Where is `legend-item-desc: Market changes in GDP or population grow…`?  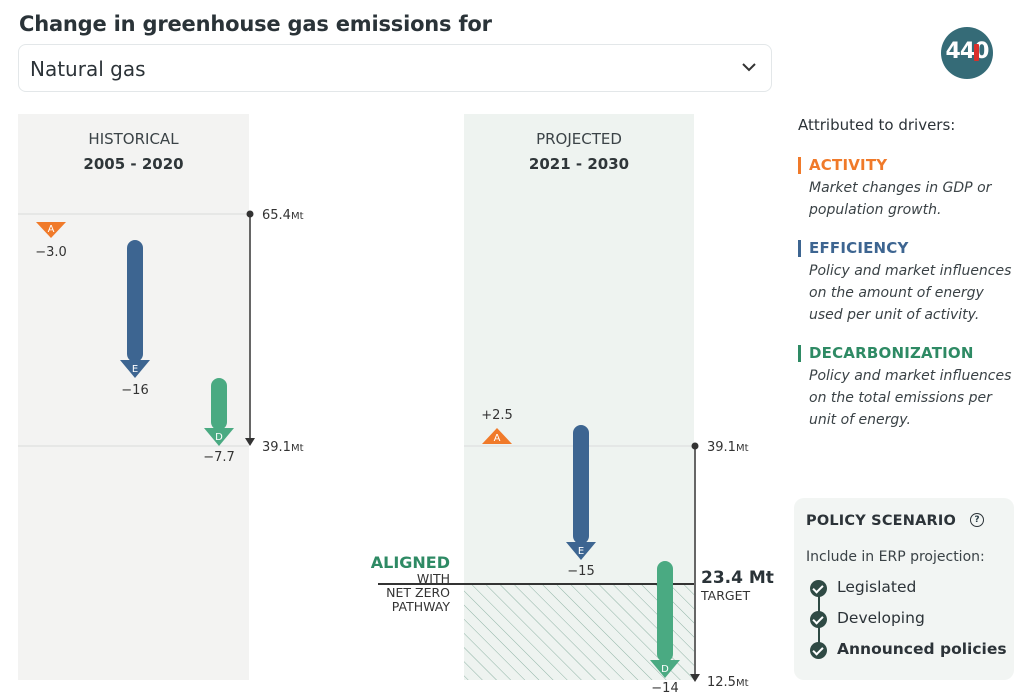
legend-item-desc: Market changes in GDP or population grow… is located at coordinates (900, 199).